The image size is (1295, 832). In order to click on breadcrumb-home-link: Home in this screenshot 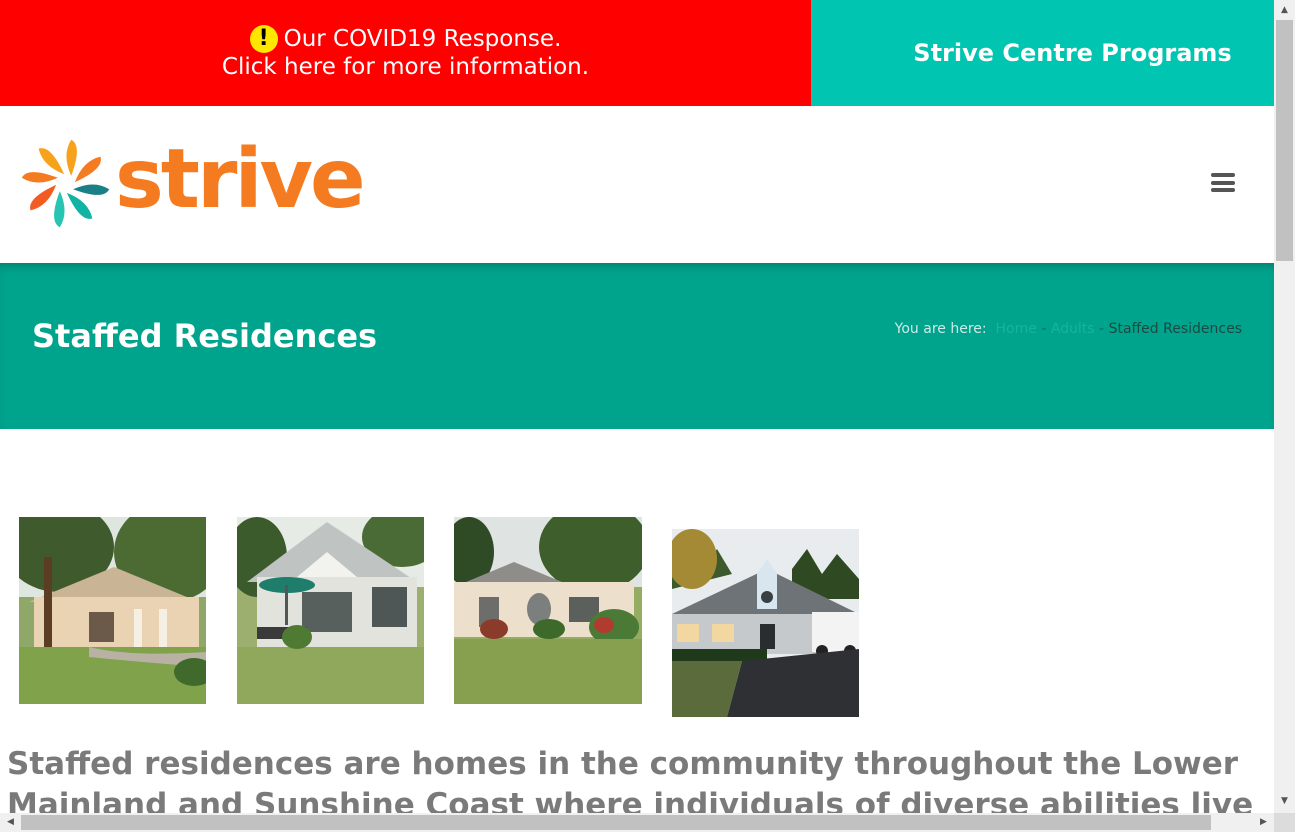, I will do `click(1016, 329)`.